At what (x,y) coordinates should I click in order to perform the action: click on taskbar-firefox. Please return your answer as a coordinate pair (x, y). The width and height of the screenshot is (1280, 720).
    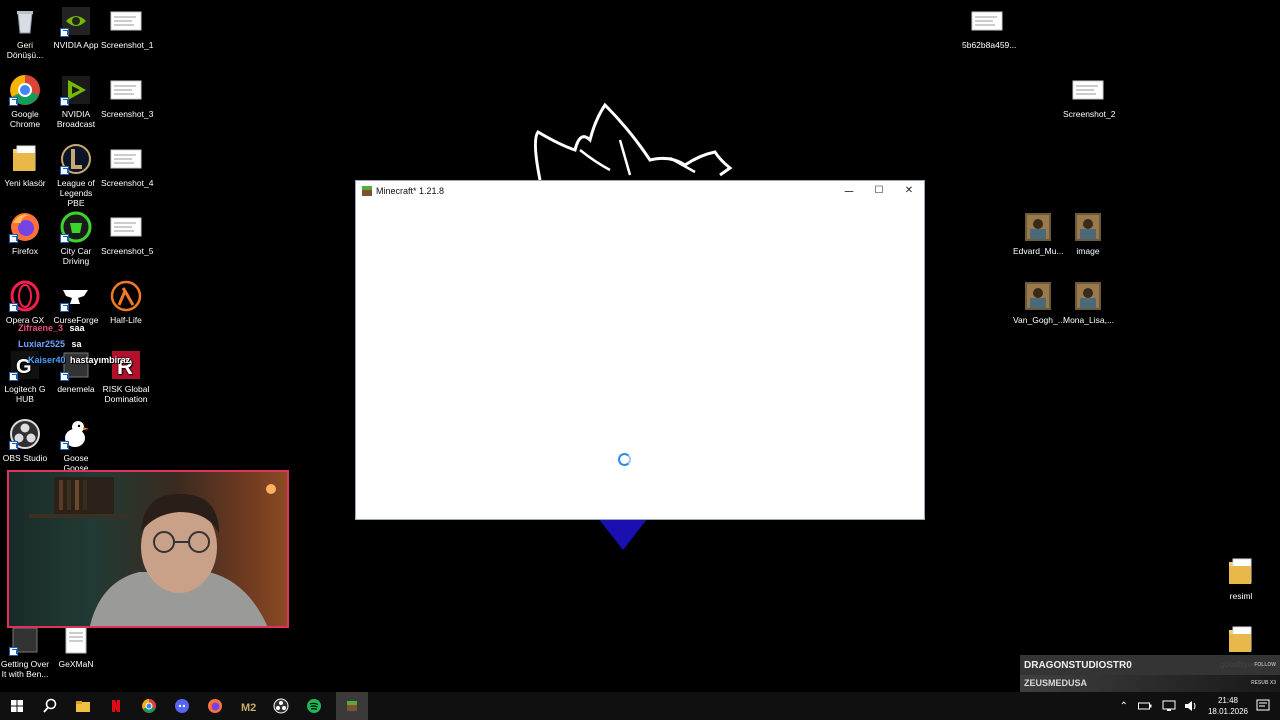
    Looking at the image, I should click on (214, 706).